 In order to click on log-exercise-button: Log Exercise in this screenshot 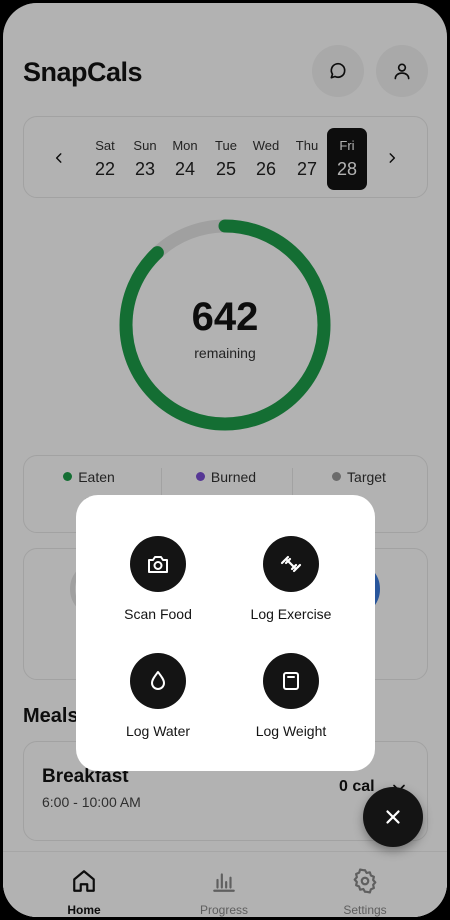, I will do `click(291, 579)`.